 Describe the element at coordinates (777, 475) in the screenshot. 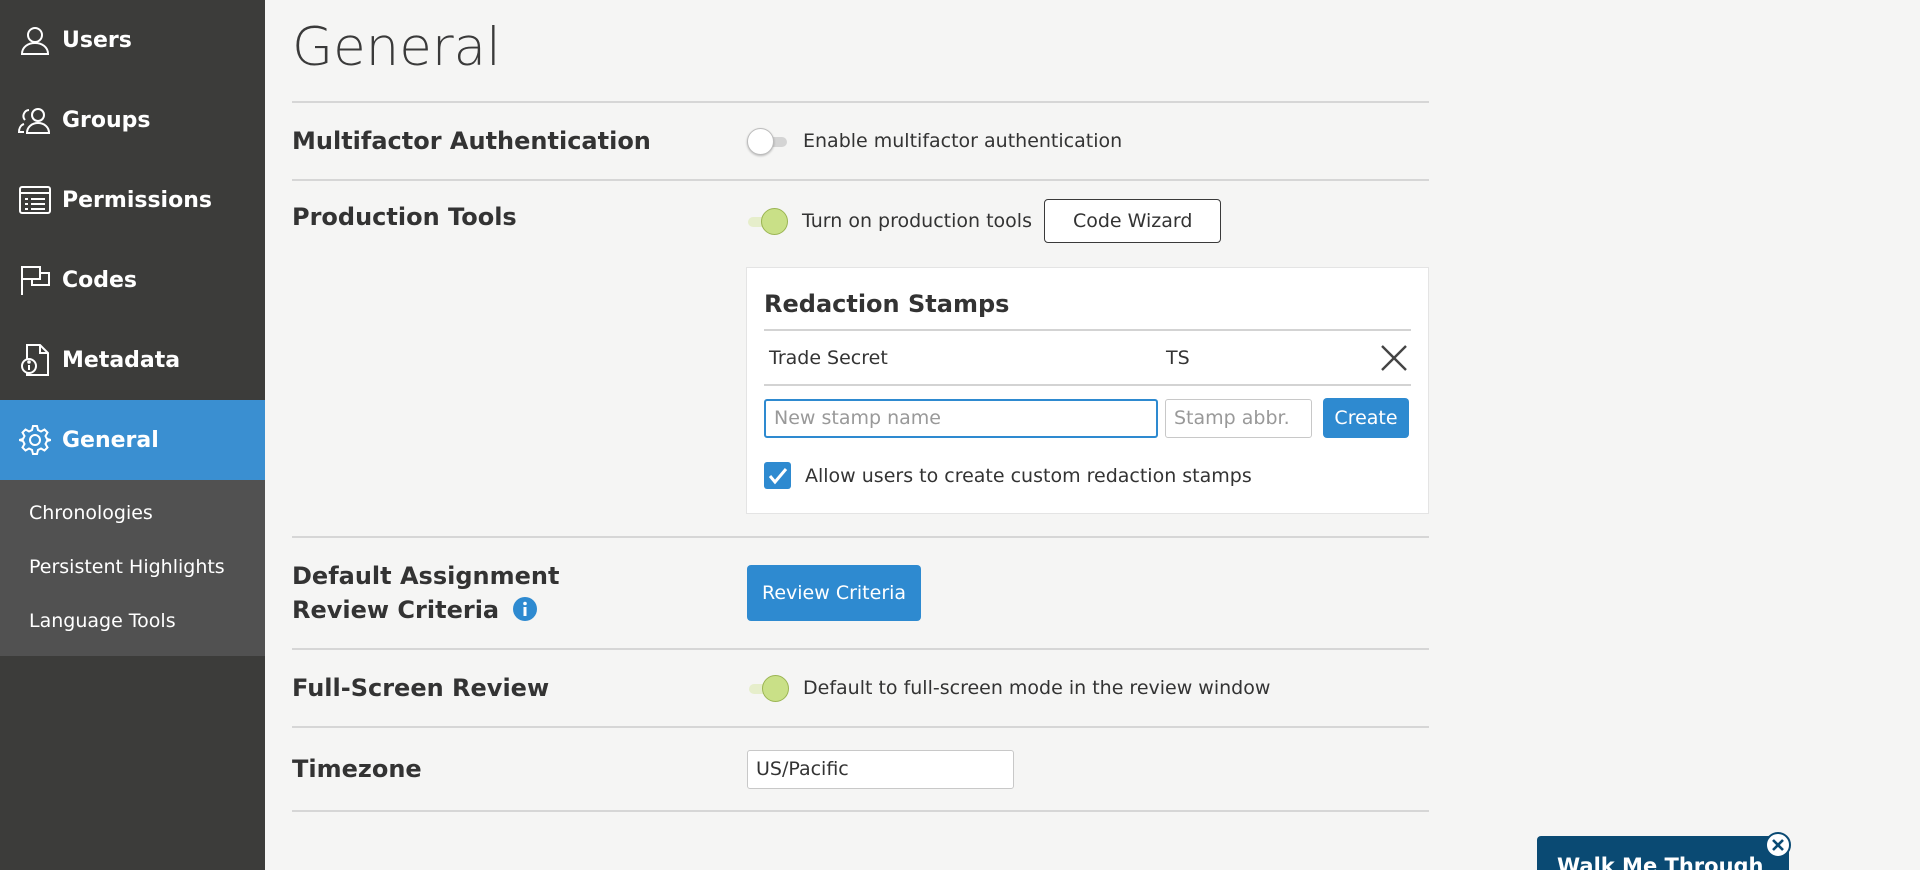

I see `allow-custom-stamps-checkbox` at that location.